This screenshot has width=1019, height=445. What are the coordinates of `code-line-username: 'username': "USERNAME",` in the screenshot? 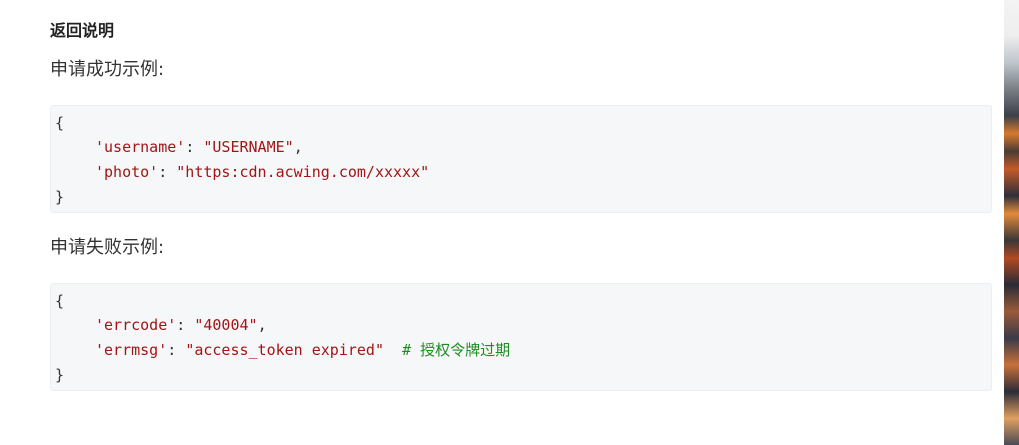 It's located at (179, 147).